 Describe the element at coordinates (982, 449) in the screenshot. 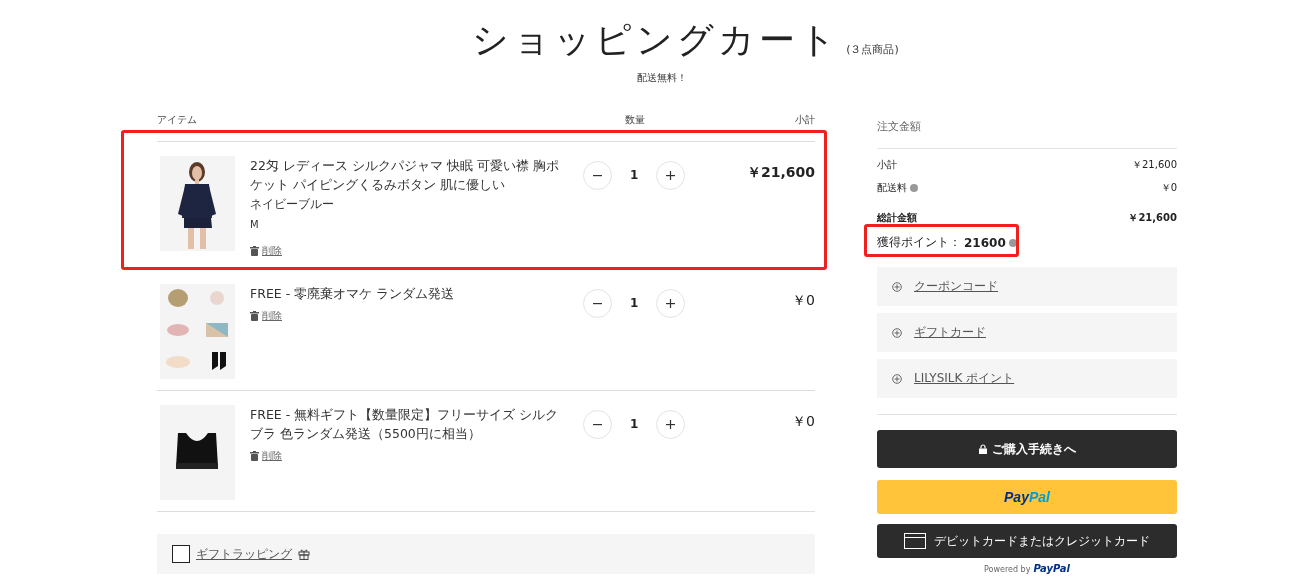

I see `lock-icon` at that location.